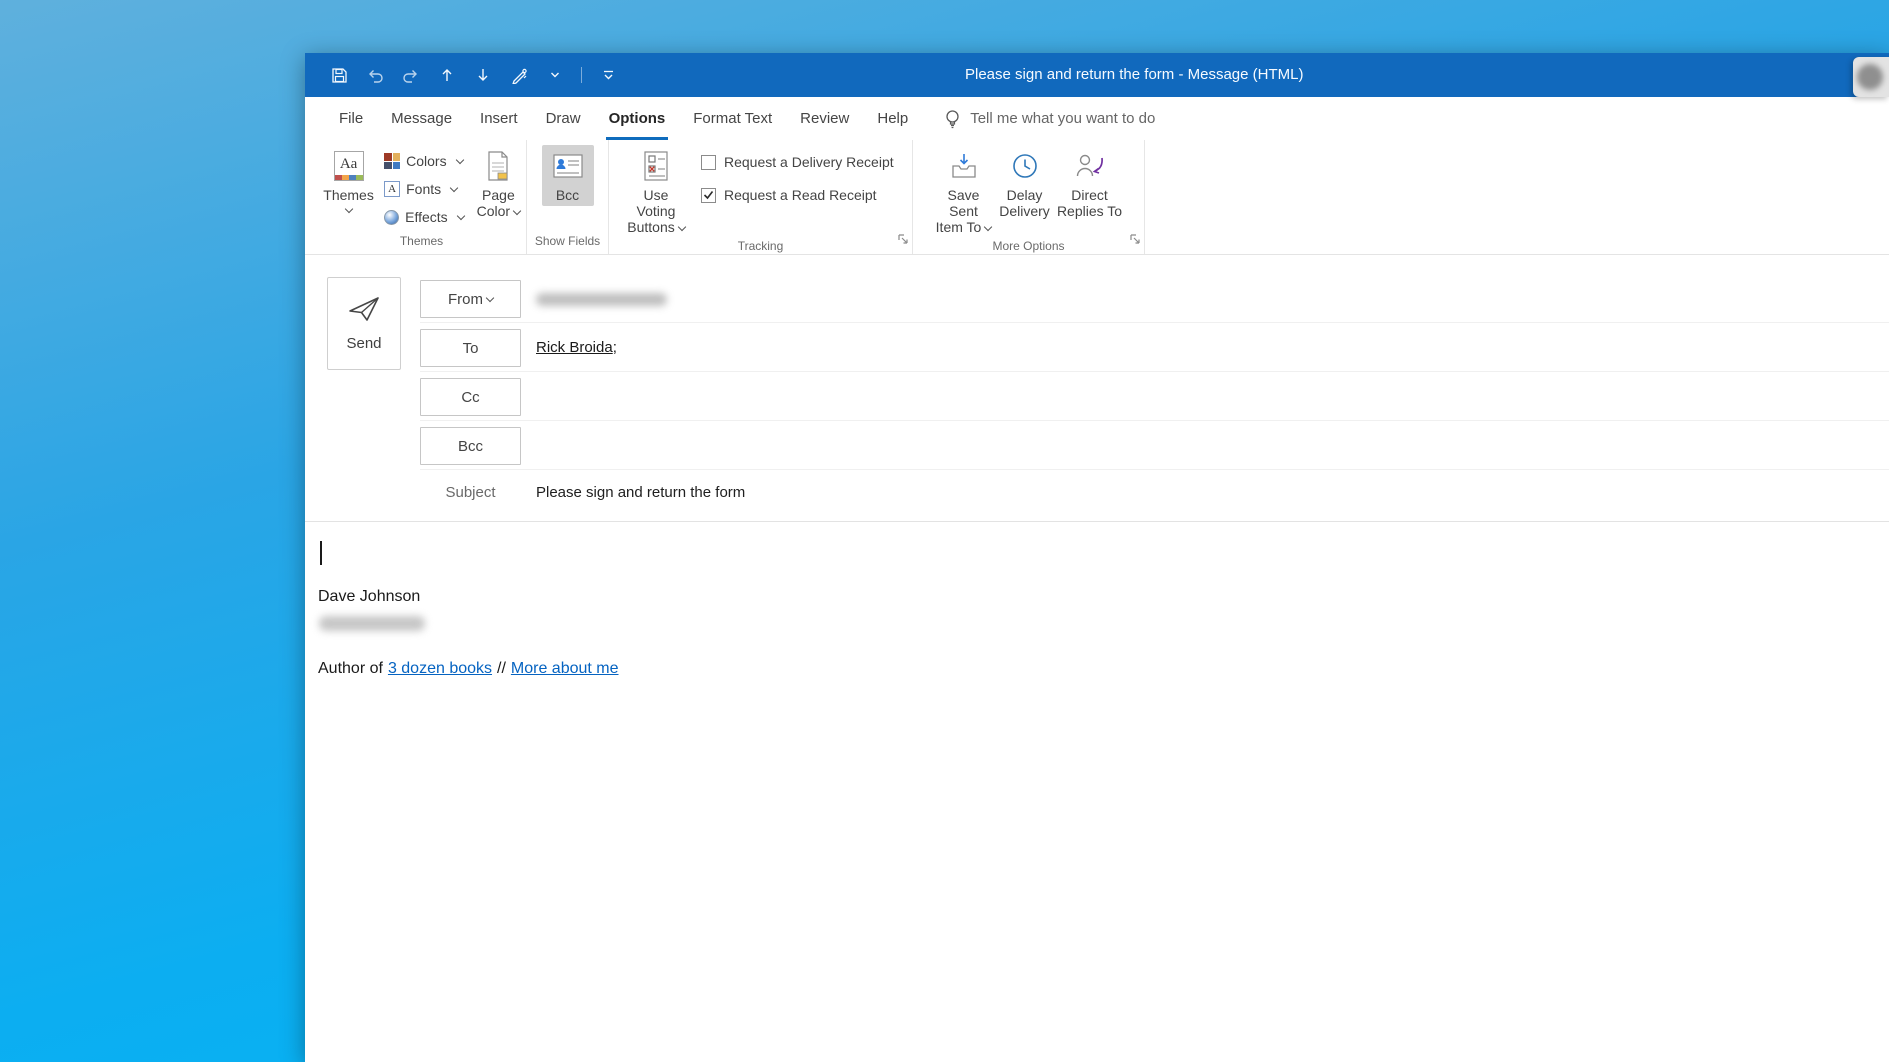  I want to click on books-link: 3 dozen books, so click(440, 668).